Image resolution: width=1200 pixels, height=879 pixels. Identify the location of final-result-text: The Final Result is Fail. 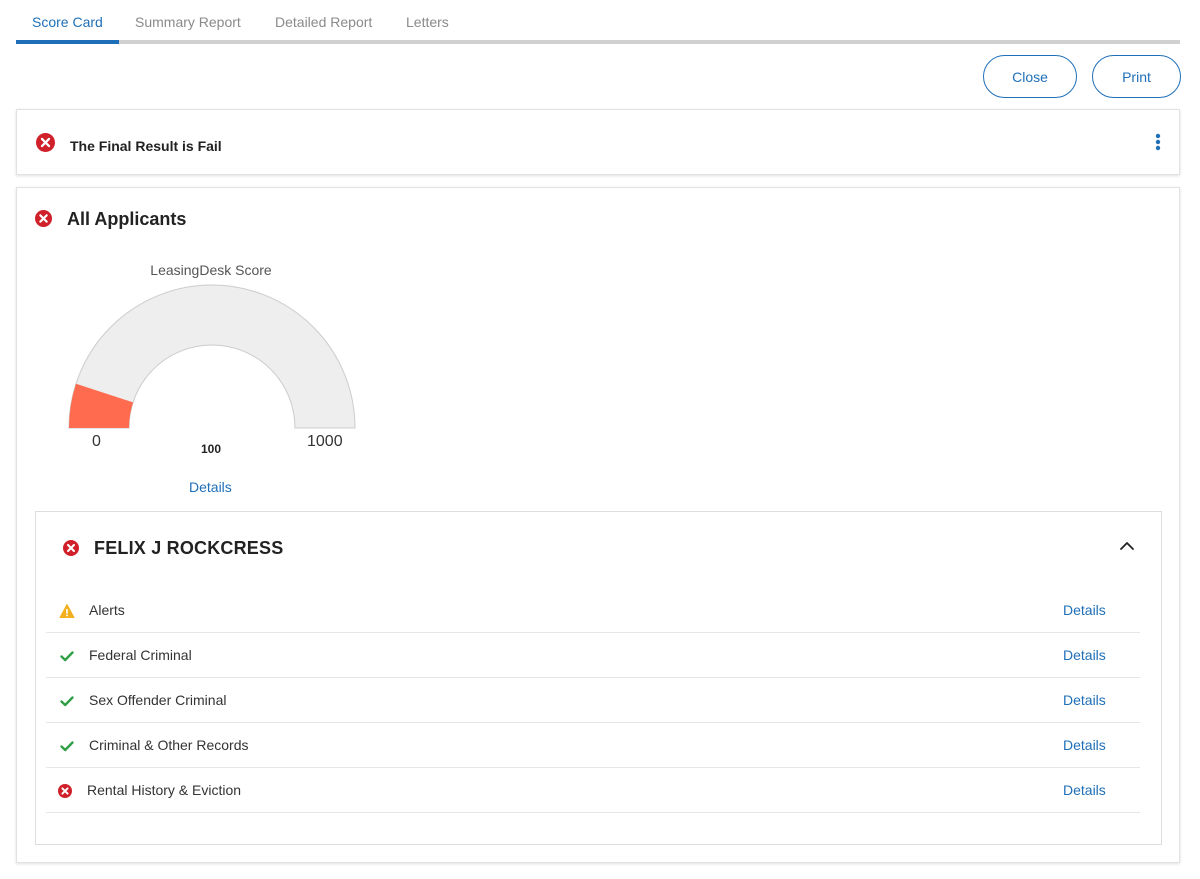
(146, 146).